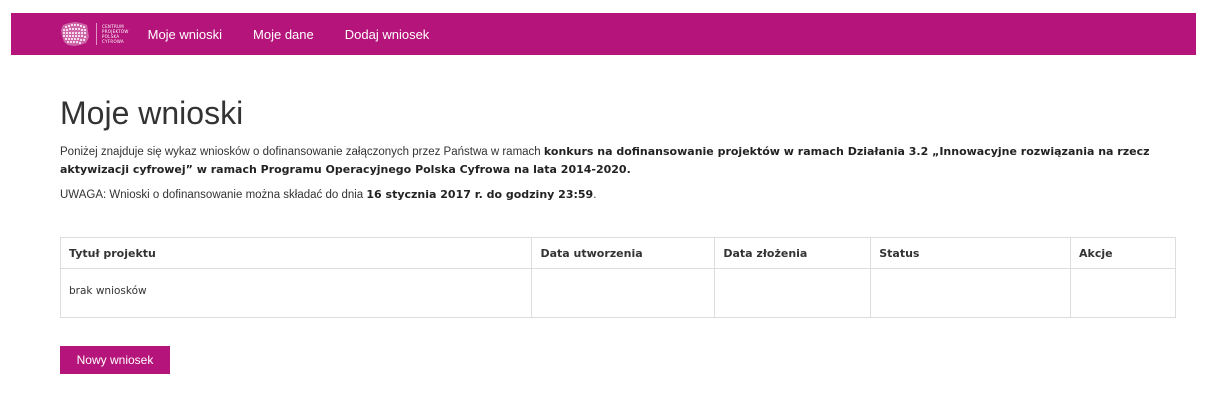  I want to click on nav-links: Moje wnioski Moje dane Dodaj wniosek, so click(304, 34).